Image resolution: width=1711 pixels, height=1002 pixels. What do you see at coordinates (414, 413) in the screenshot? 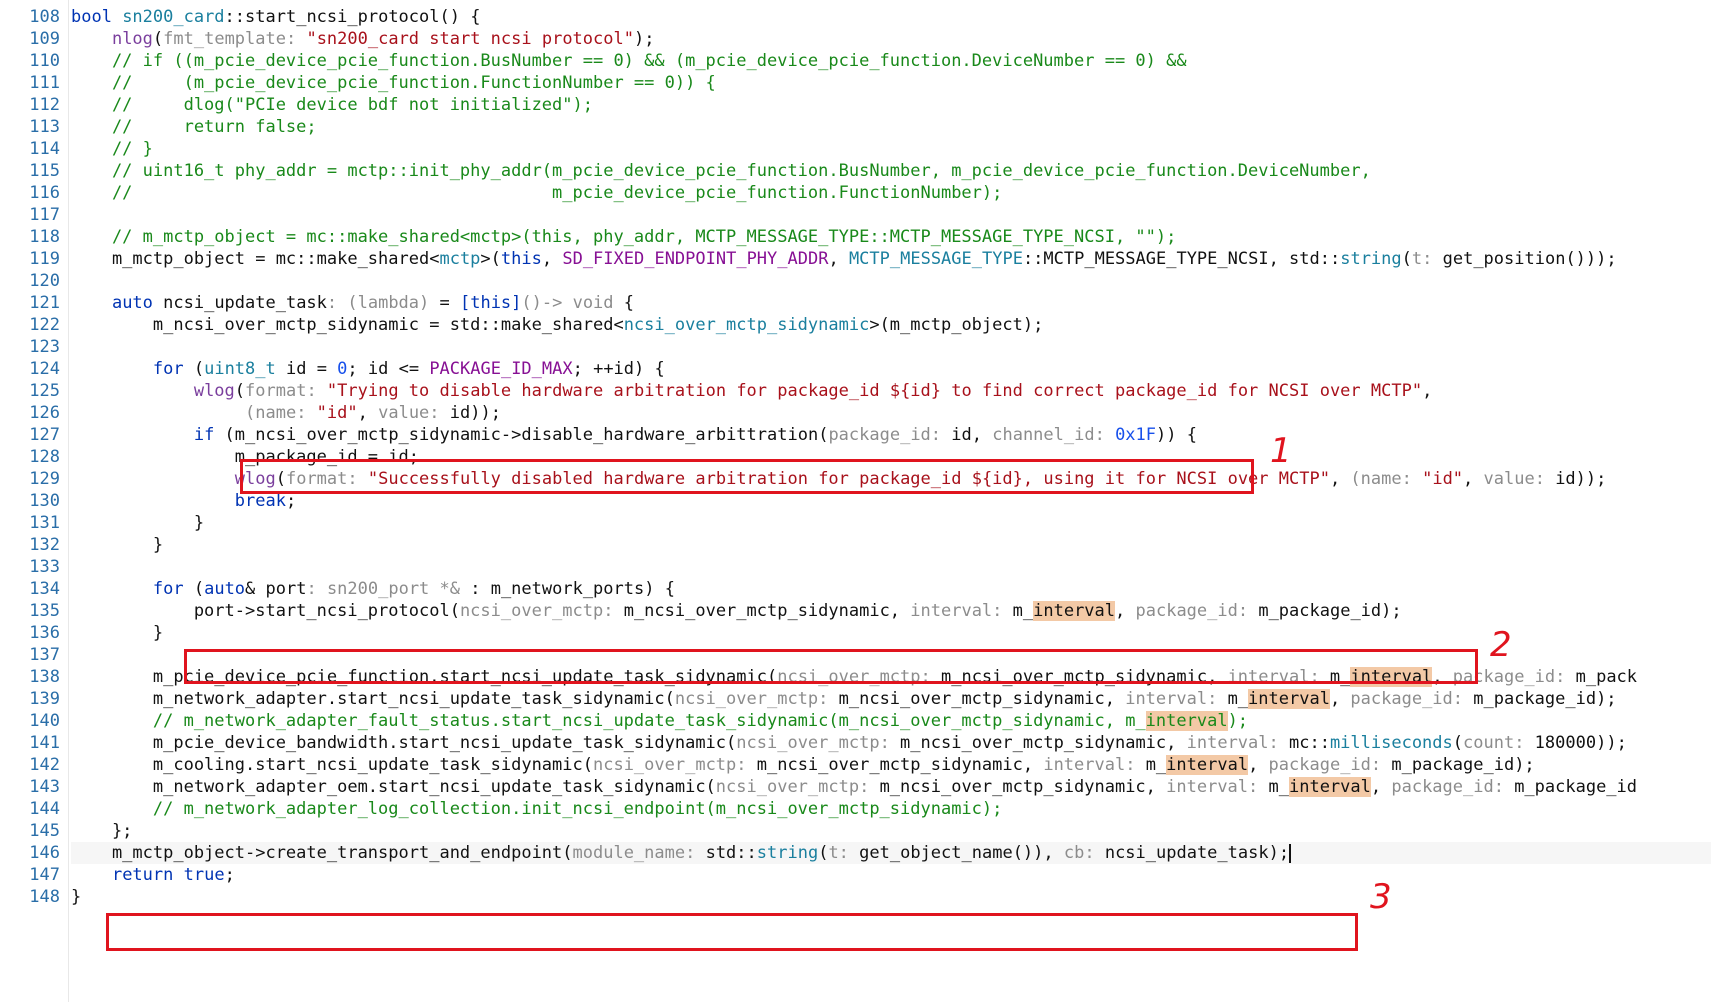
I see `param-hint: value:` at bounding box center [414, 413].